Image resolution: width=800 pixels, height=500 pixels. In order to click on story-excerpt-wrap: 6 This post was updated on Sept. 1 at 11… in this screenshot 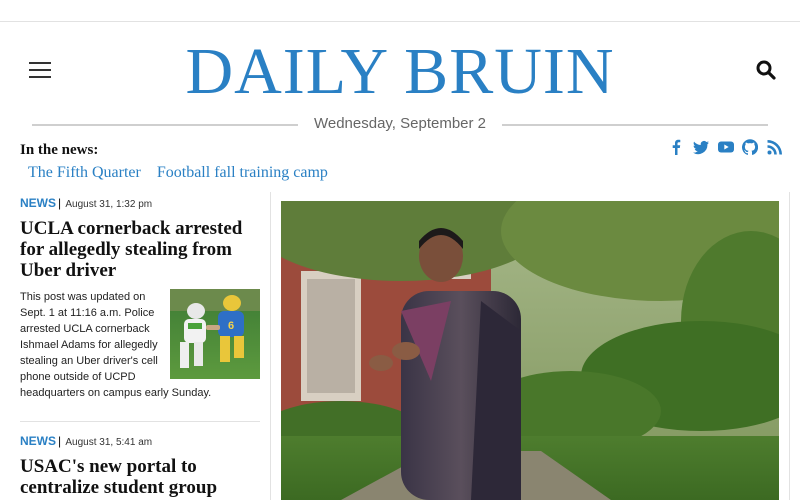, I will do `click(140, 345)`.